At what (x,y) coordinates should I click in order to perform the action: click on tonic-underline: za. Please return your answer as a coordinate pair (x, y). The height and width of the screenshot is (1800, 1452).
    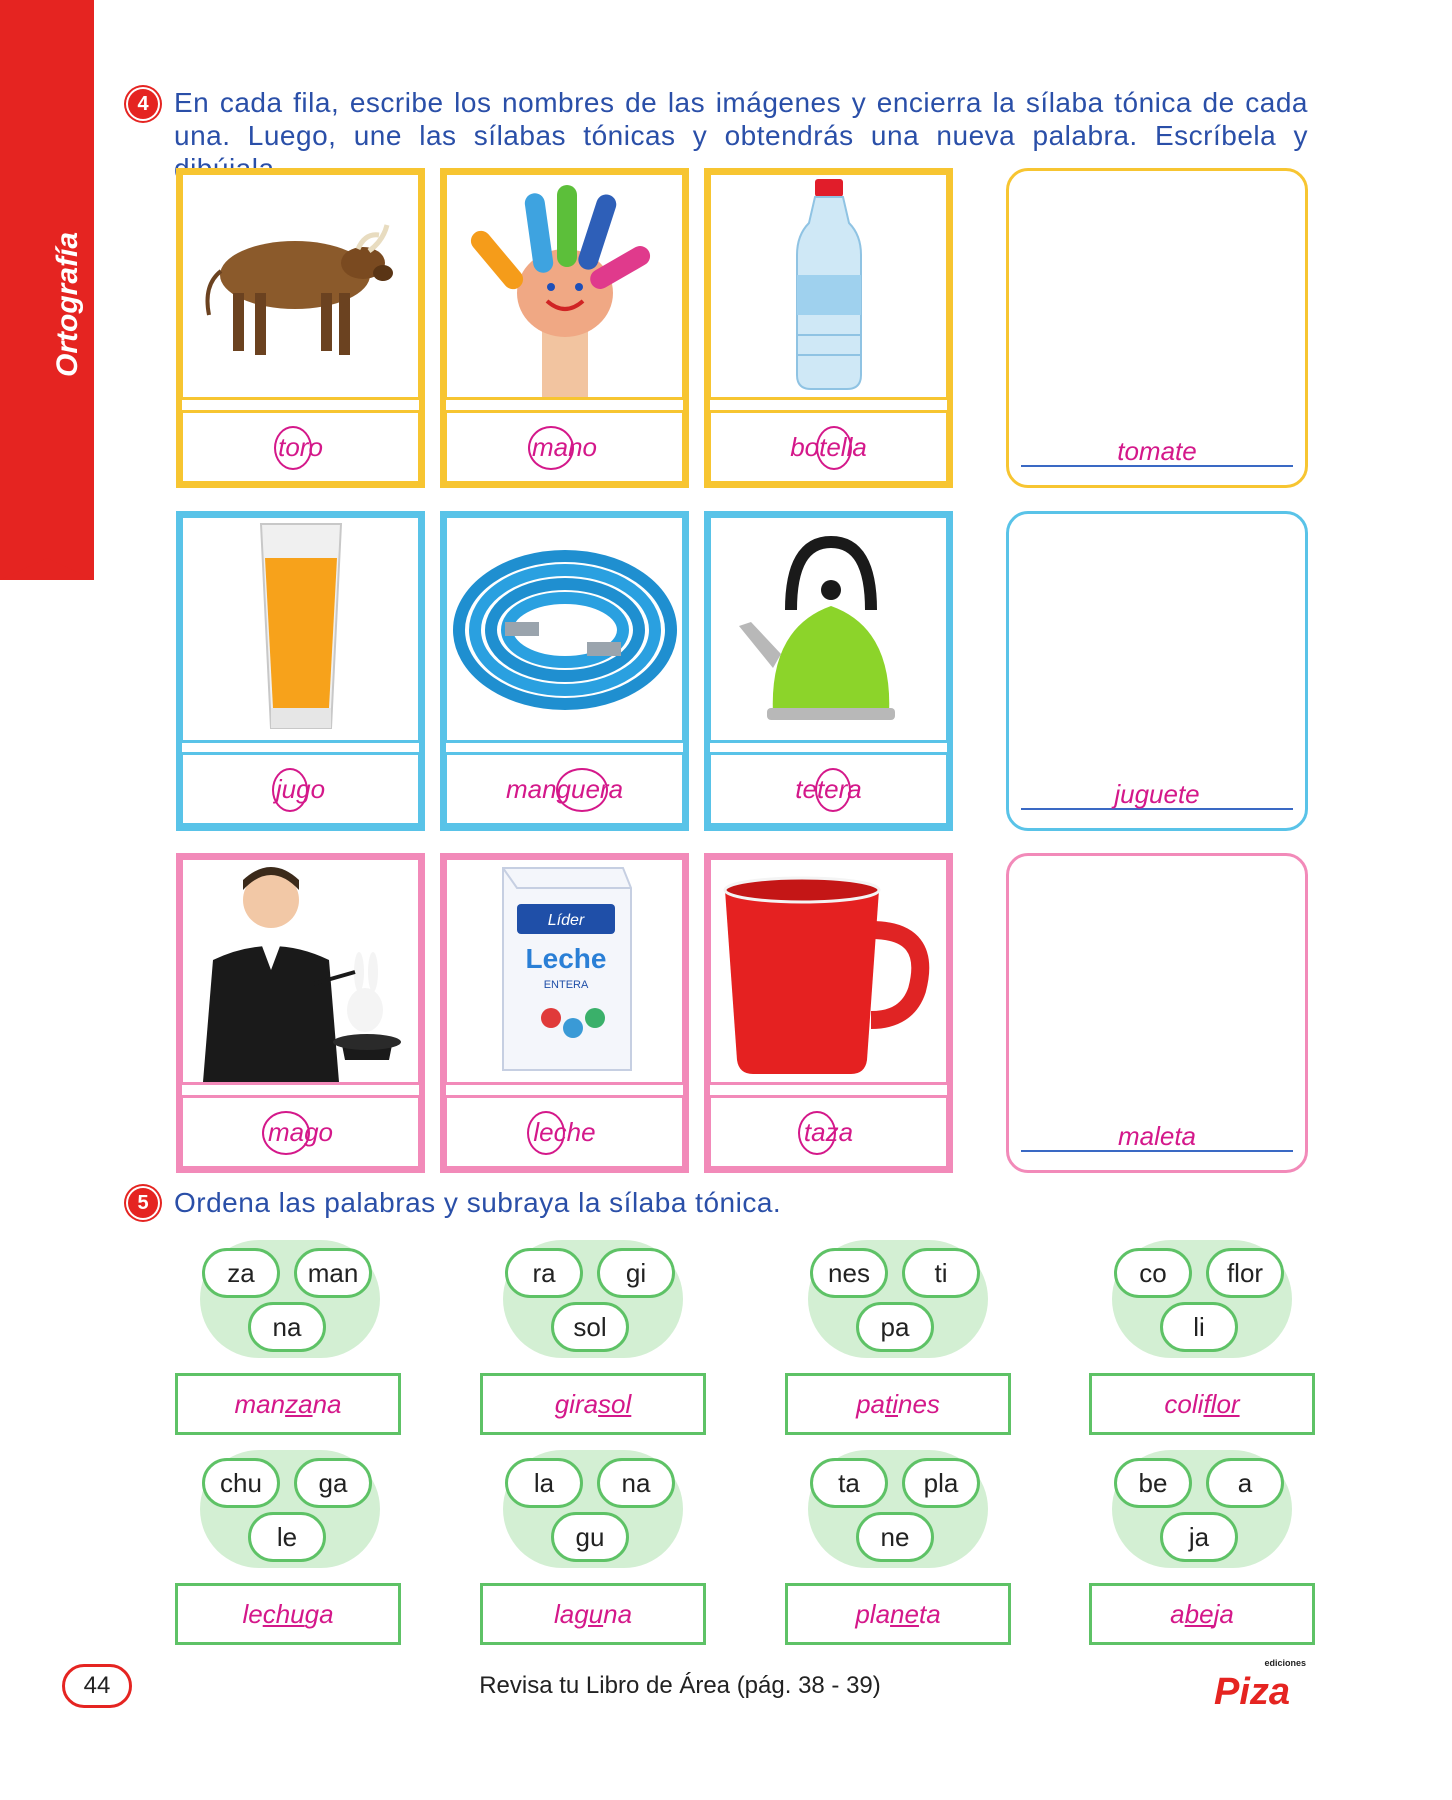
    Looking at the image, I should click on (299, 1403).